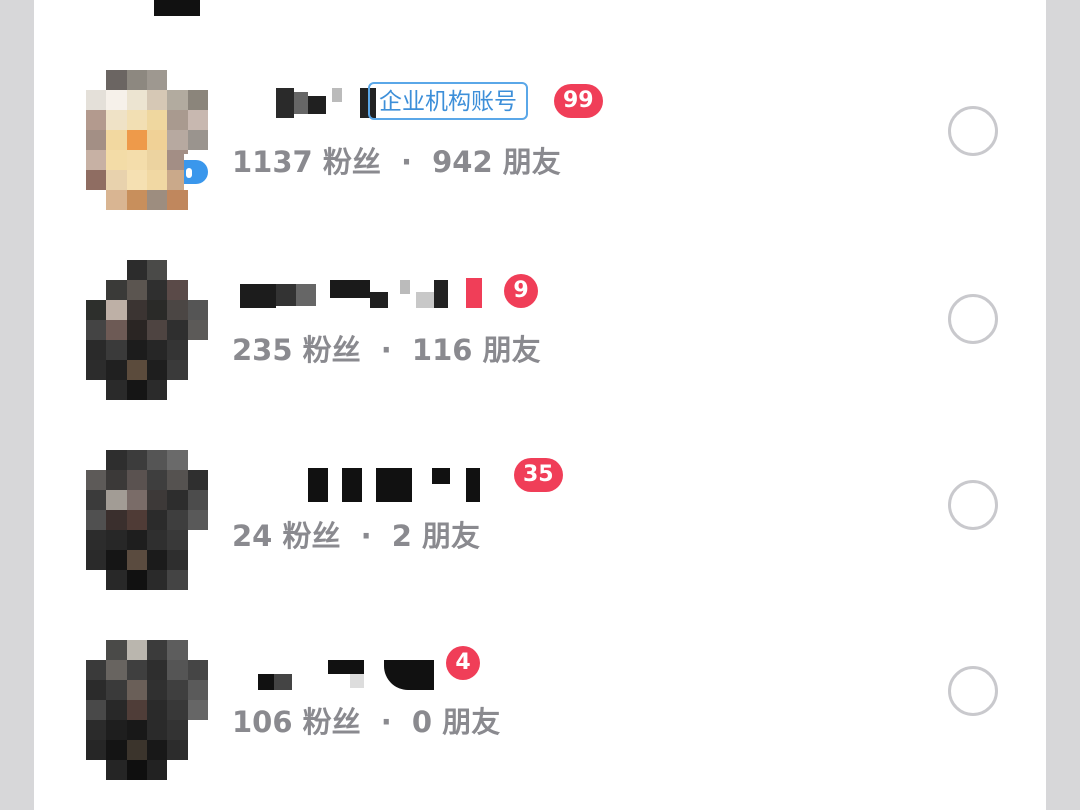 This screenshot has height=810, width=1080. What do you see at coordinates (199, 172) in the screenshot?
I see `verified-badge-icon` at bounding box center [199, 172].